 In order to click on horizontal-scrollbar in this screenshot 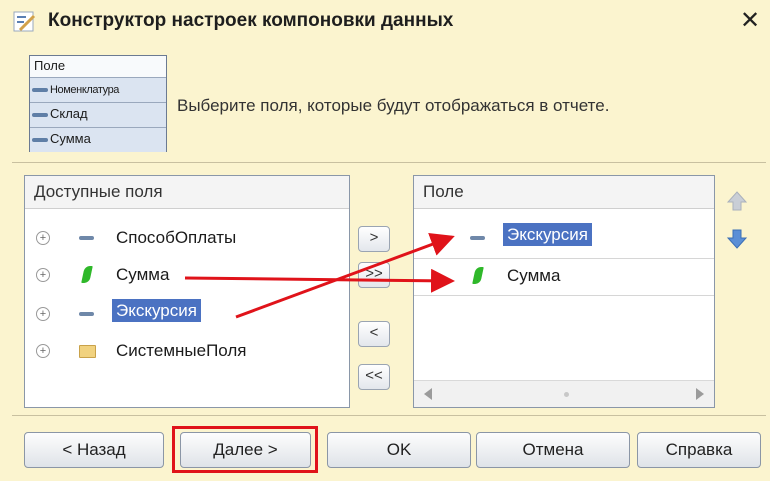, I will do `click(564, 393)`.